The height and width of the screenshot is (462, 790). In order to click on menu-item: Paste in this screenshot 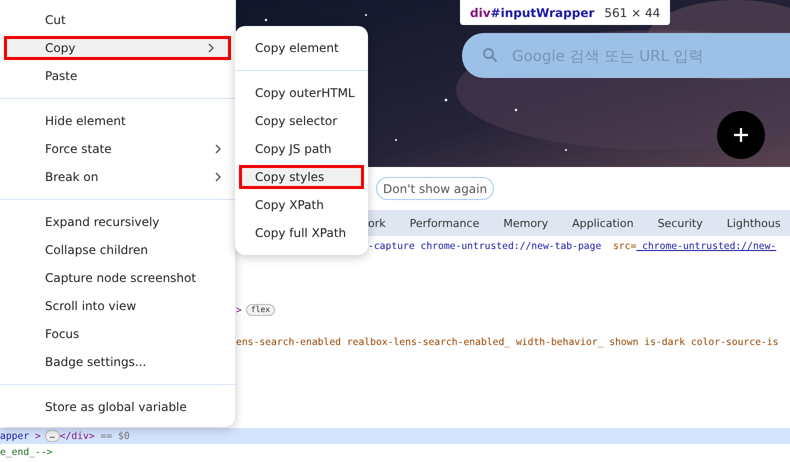, I will do `click(117, 76)`.